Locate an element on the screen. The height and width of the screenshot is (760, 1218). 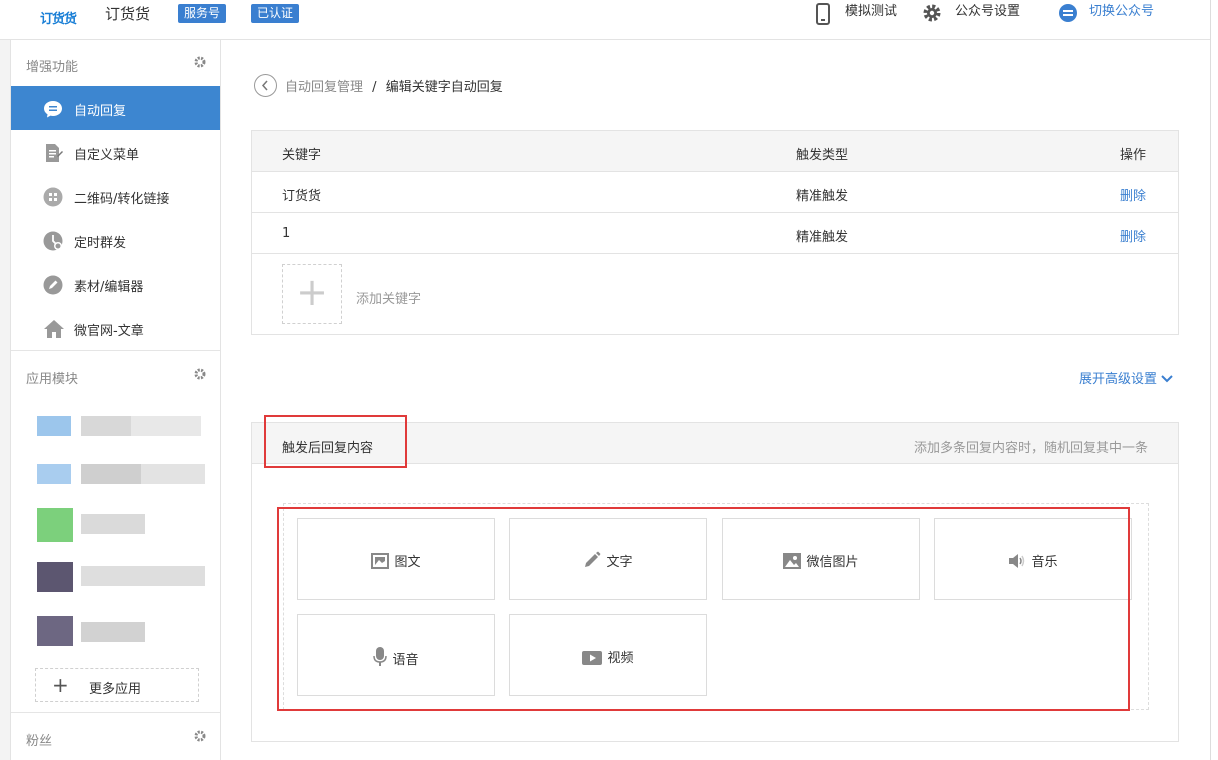
service-badge: 服务号 is located at coordinates (202, 13).